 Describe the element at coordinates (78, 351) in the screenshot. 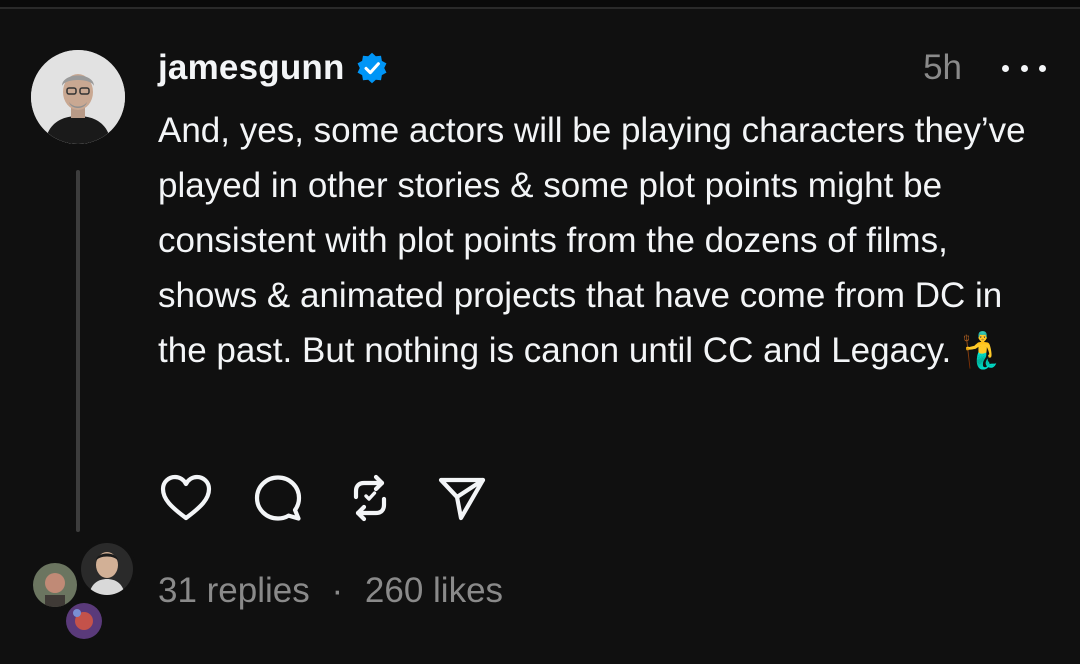

I see `thread-line` at that location.